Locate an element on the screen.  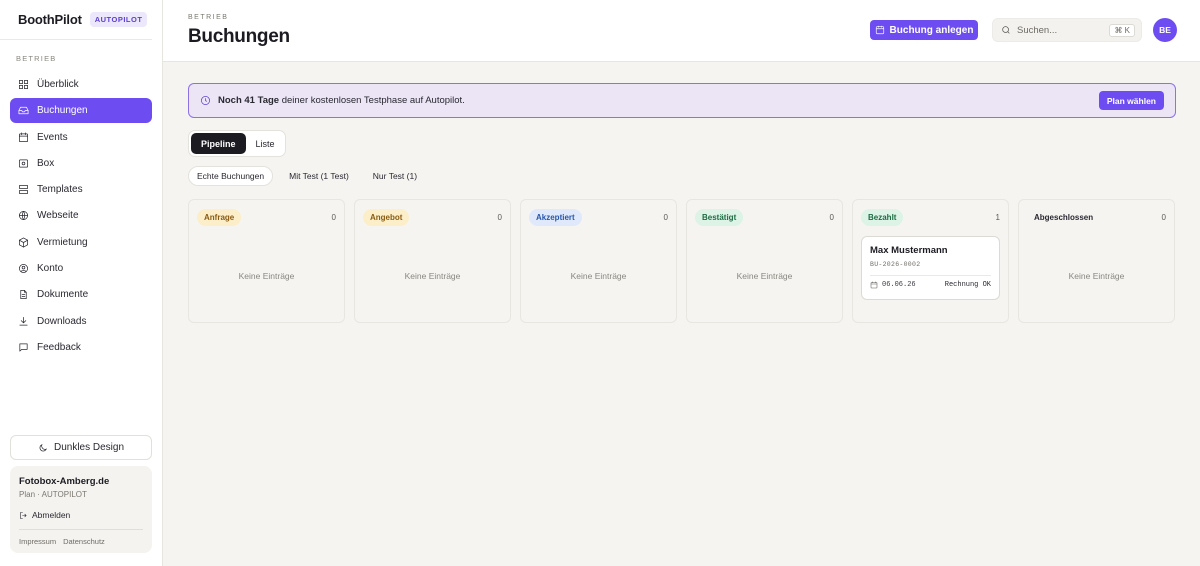
card-divider is located at coordinates (930, 275).